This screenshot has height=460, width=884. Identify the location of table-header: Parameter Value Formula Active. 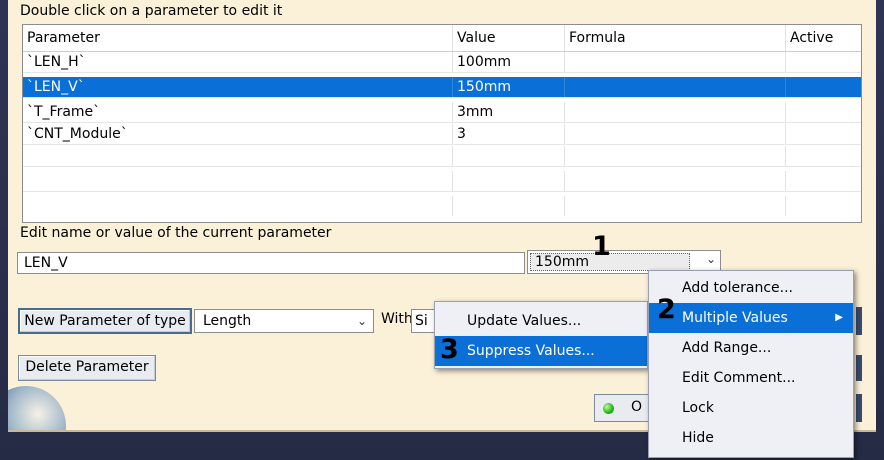
(442, 38).